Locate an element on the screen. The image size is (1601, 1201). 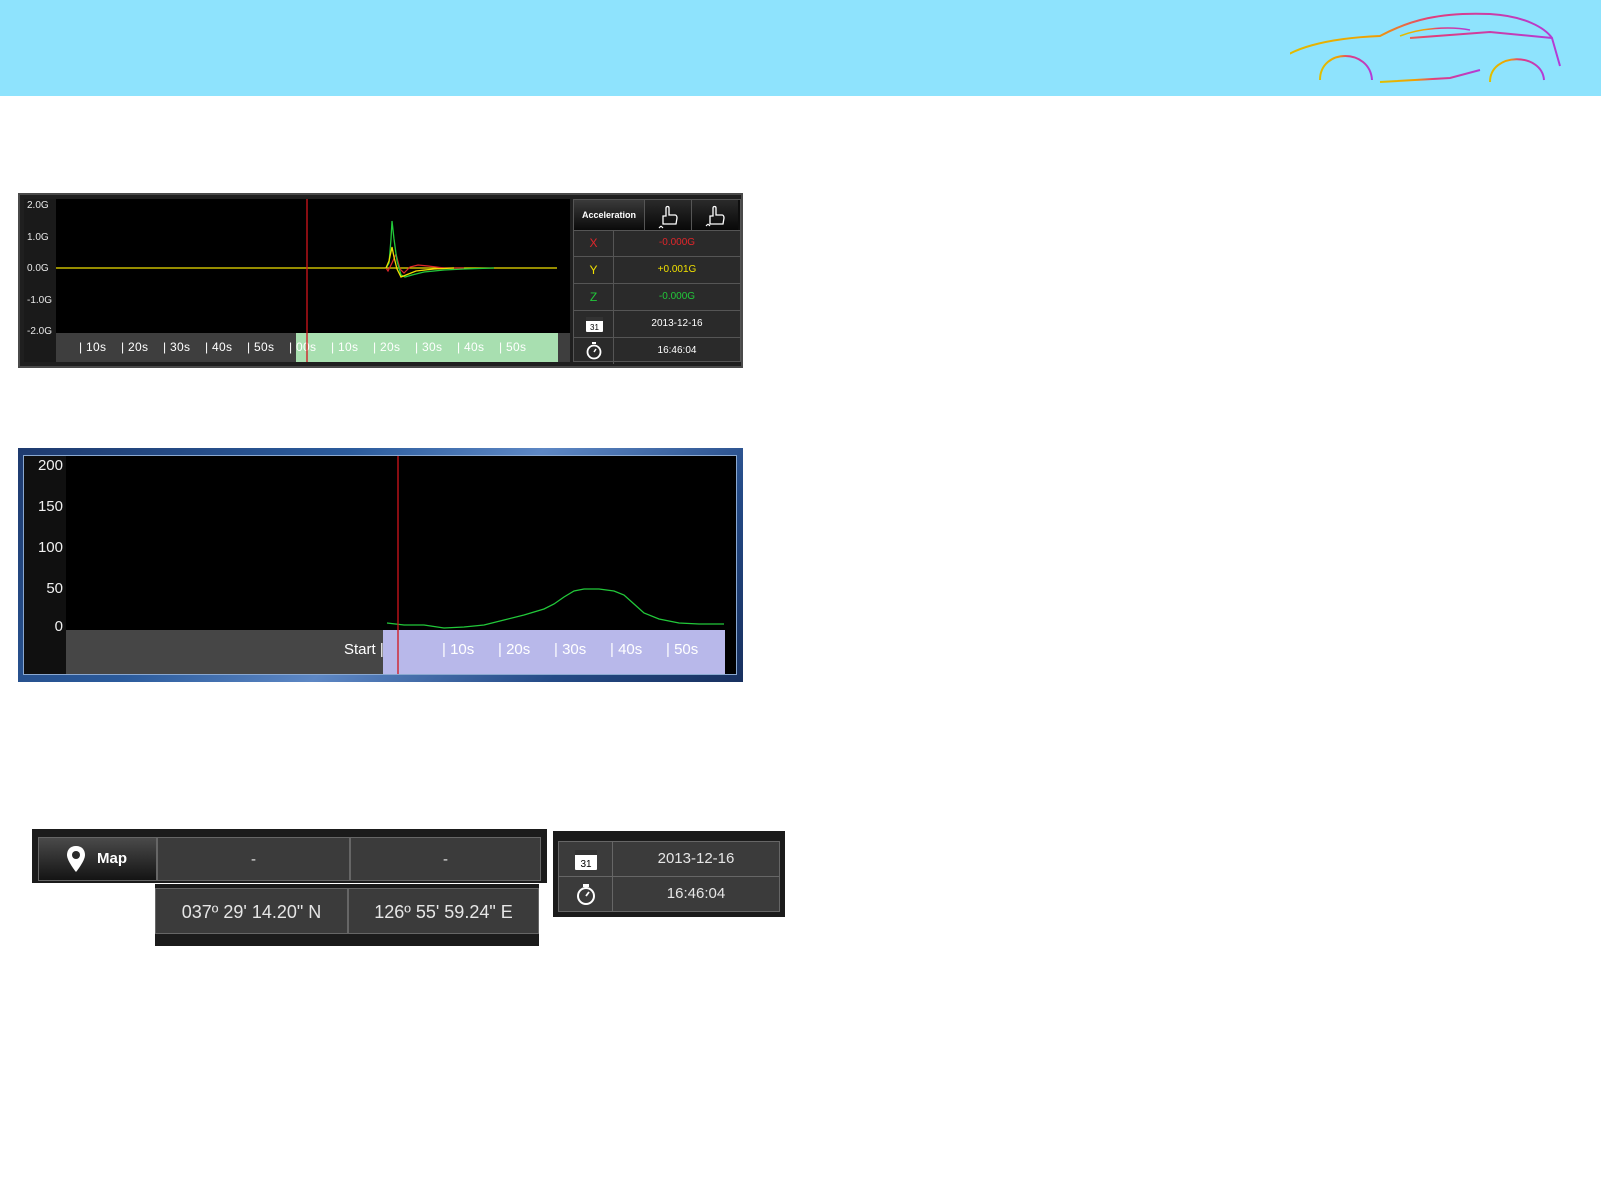
map-button-label: Map is located at coordinates (112, 858).